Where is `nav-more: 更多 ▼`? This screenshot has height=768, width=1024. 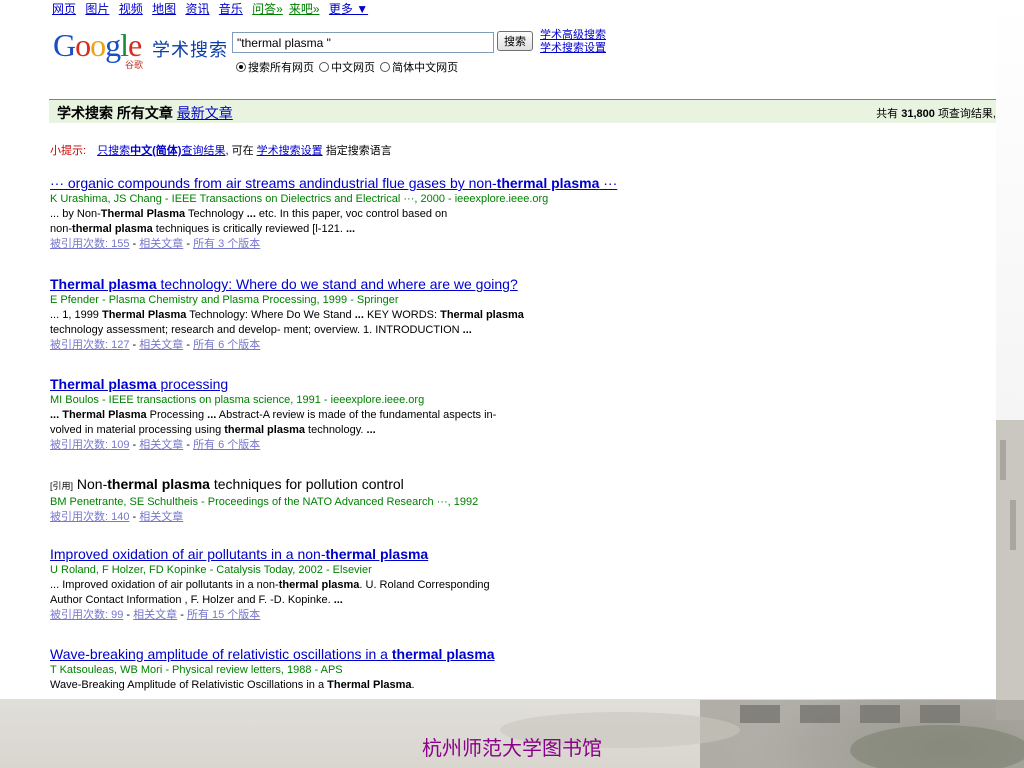 nav-more: 更多 ▼ is located at coordinates (348, 9).